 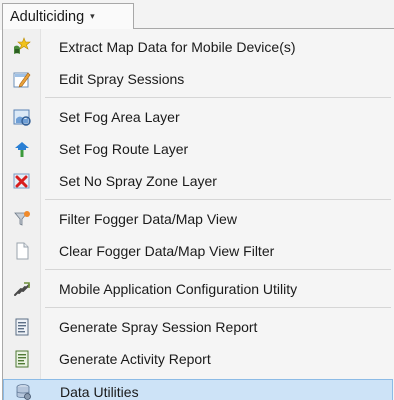 I want to click on menu-item-set-fog-route-layer: Set Fog Route Layer, so click(x=198, y=149).